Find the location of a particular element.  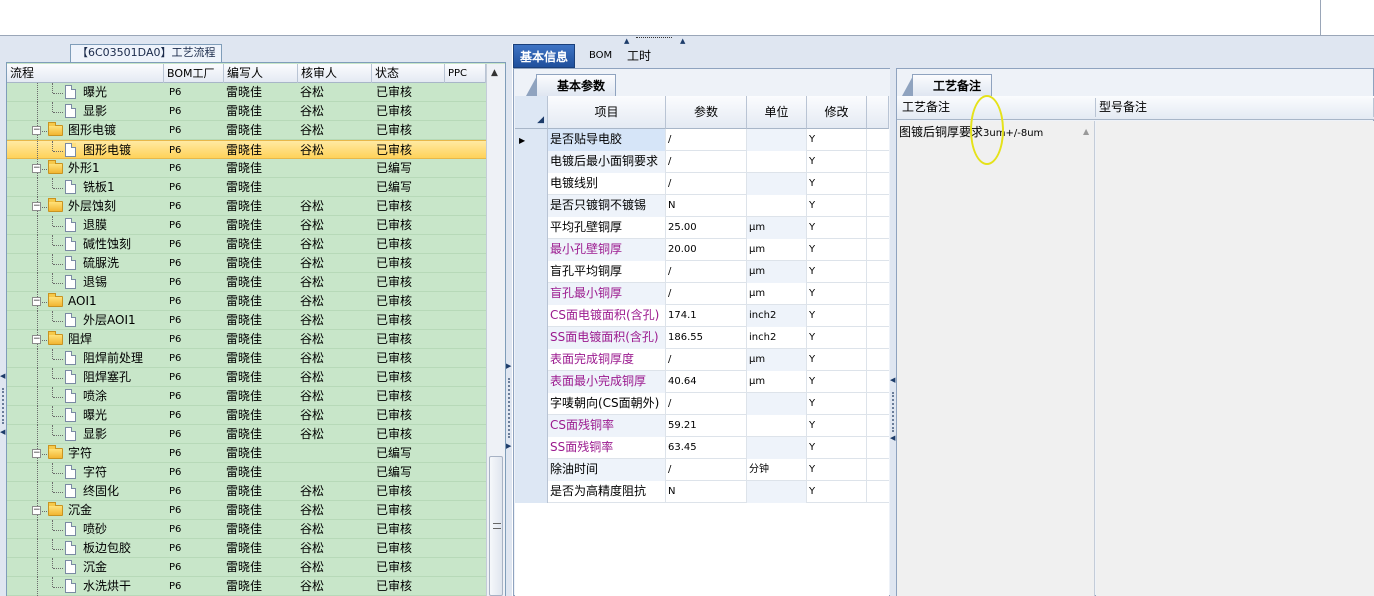

left-middle-splitter: ▶ ▶ is located at coordinates (509, 320).